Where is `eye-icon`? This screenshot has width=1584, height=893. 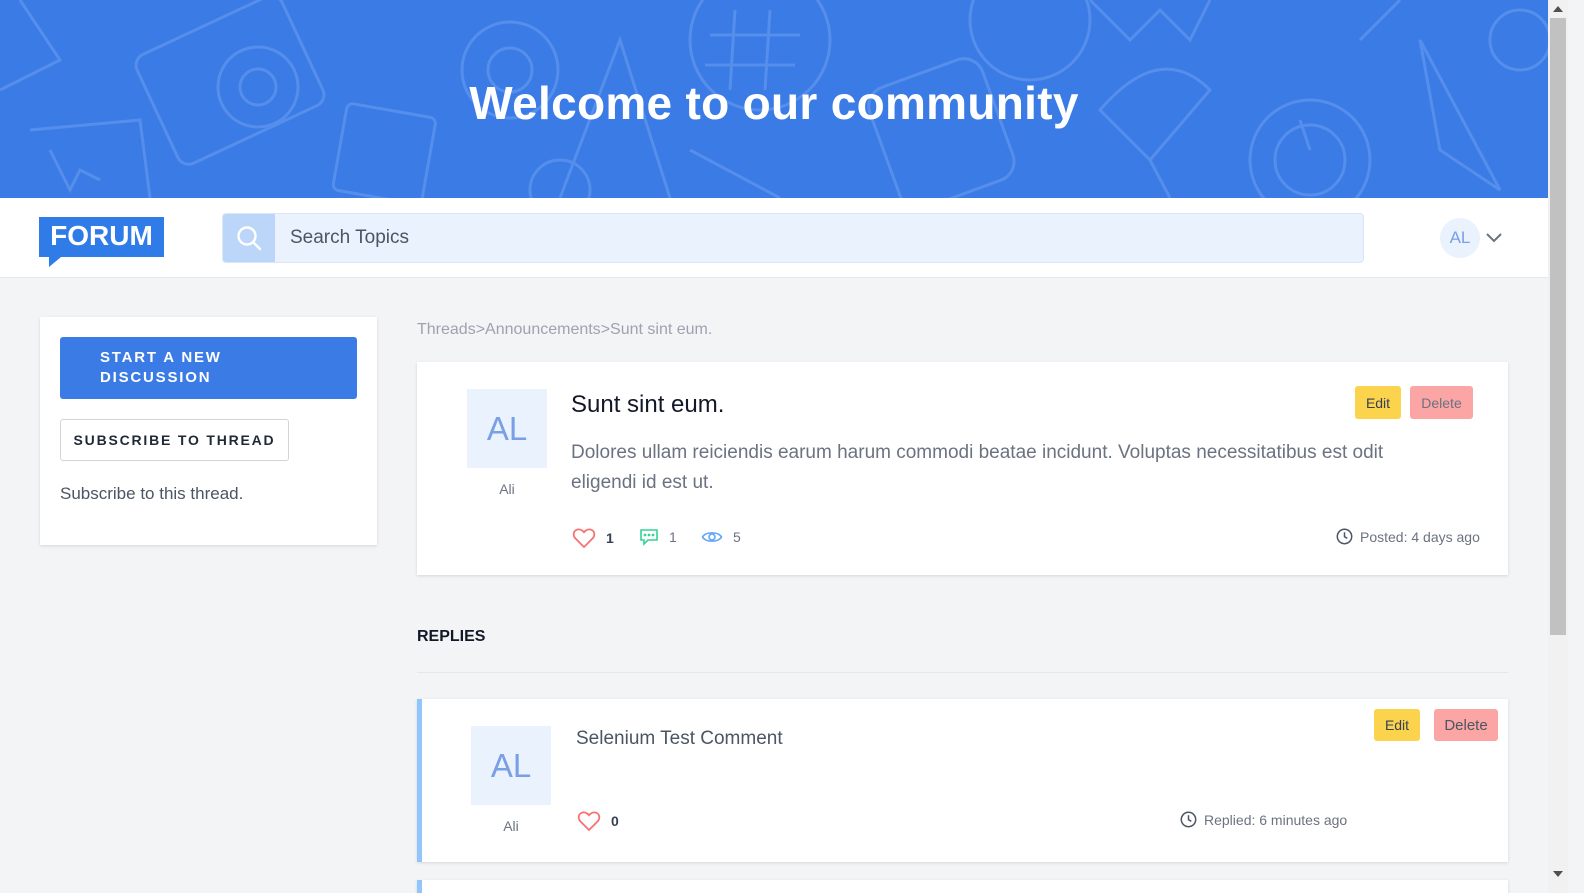 eye-icon is located at coordinates (712, 537).